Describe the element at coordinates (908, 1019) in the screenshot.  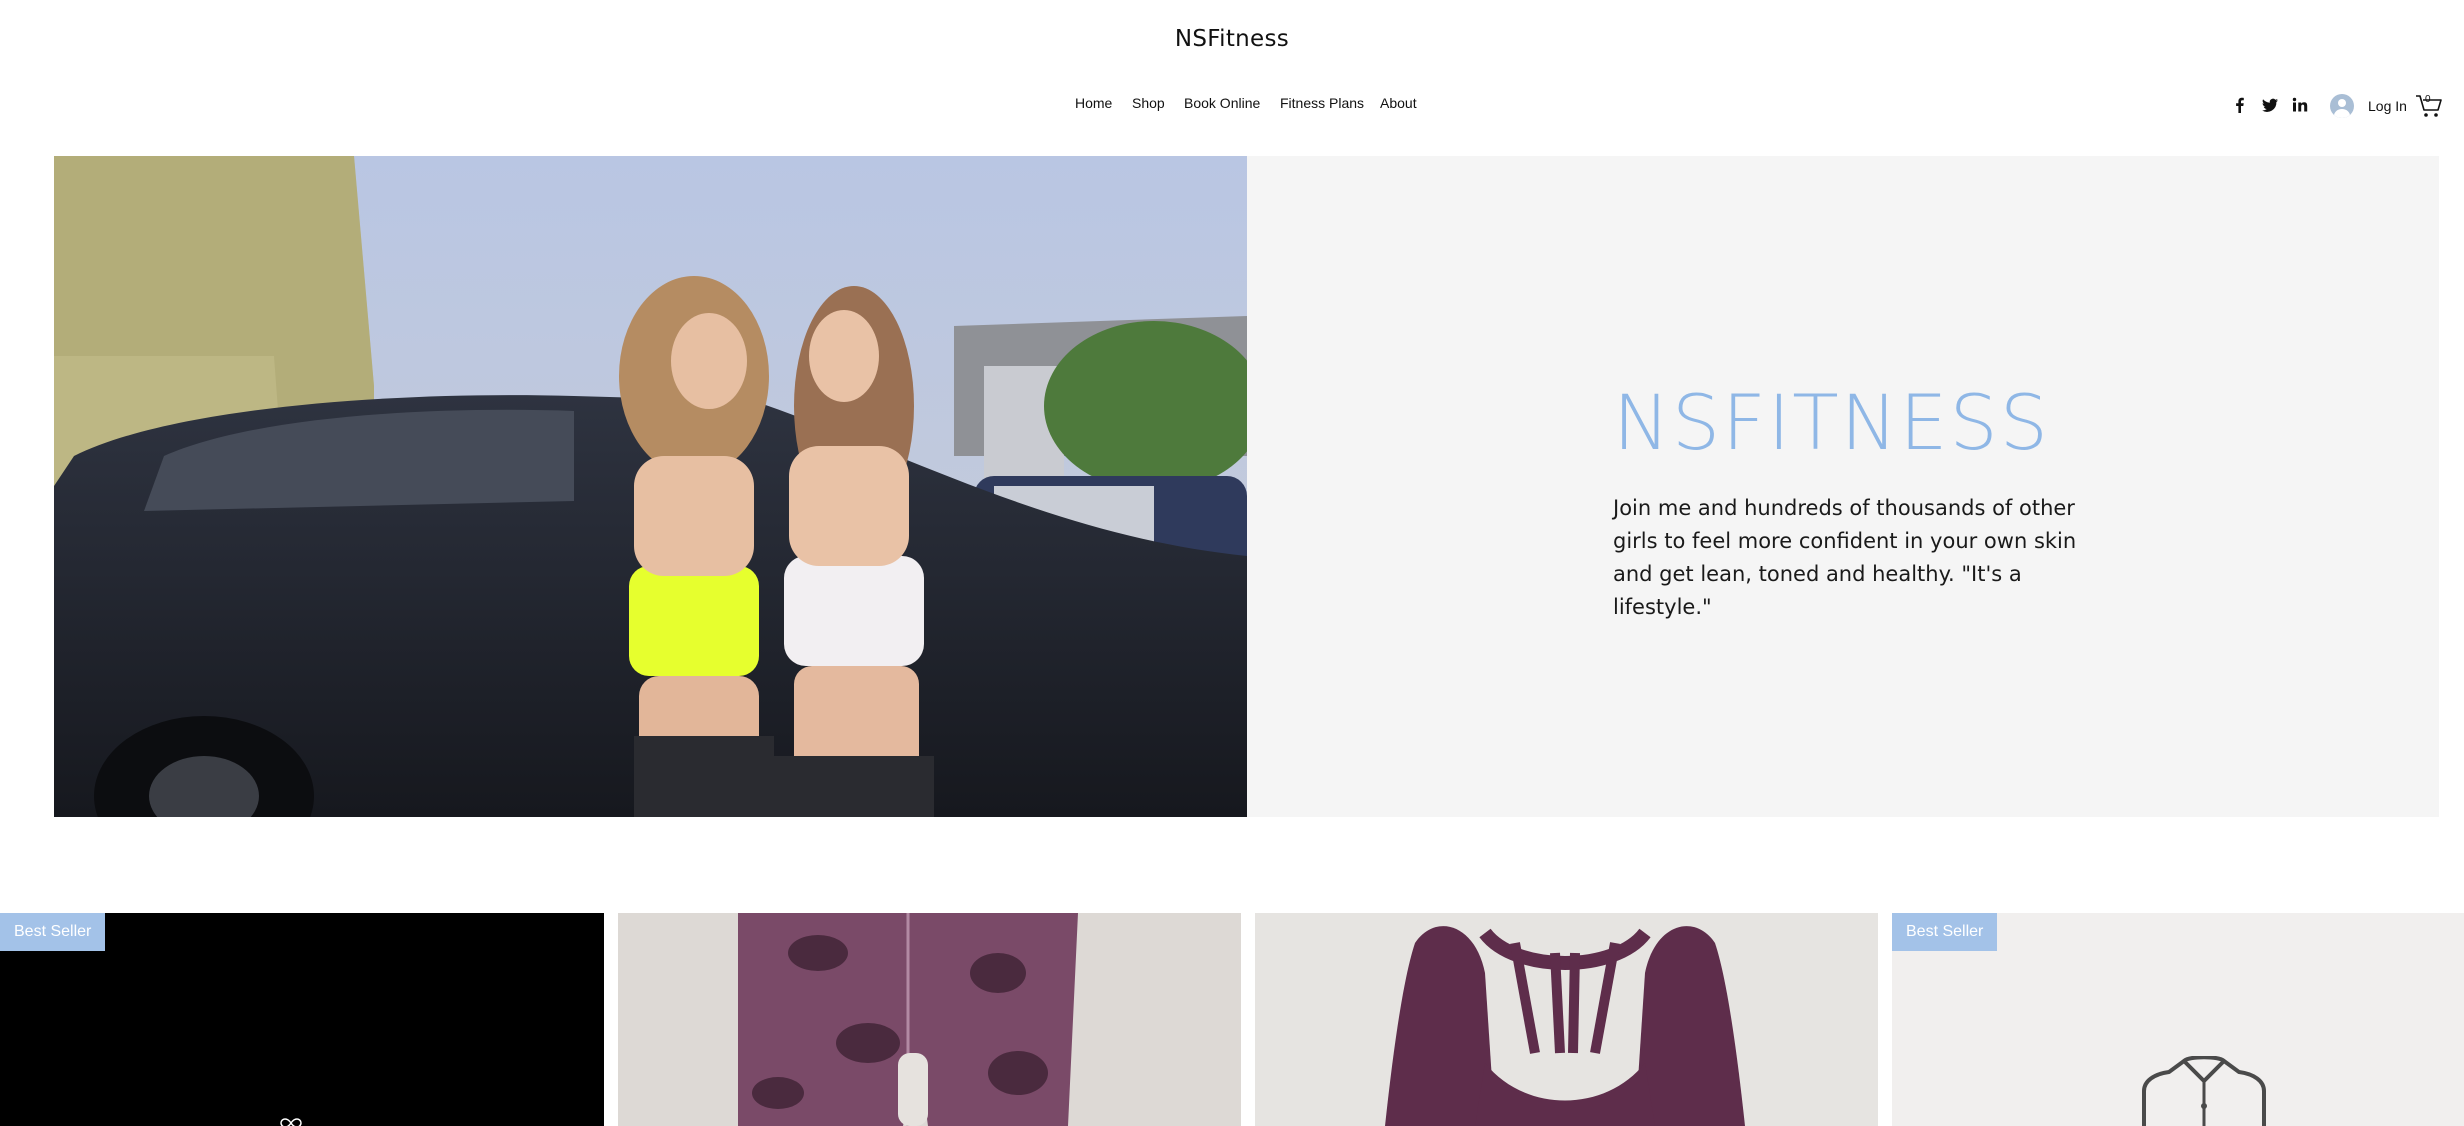
I see `leggings-image` at that location.